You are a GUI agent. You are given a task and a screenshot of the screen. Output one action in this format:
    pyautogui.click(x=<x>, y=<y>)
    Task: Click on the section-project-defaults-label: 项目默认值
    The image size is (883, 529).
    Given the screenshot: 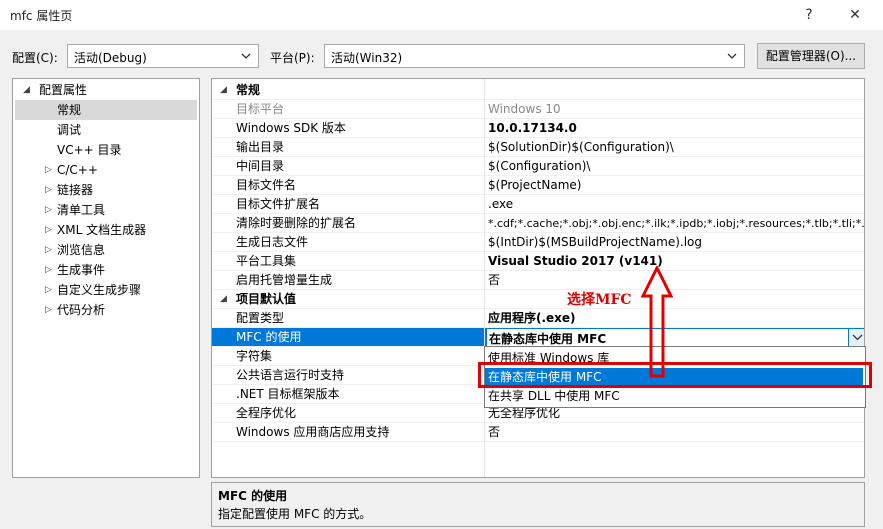 What is the action you would take?
    pyautogui.click(x=266, y=299)
    